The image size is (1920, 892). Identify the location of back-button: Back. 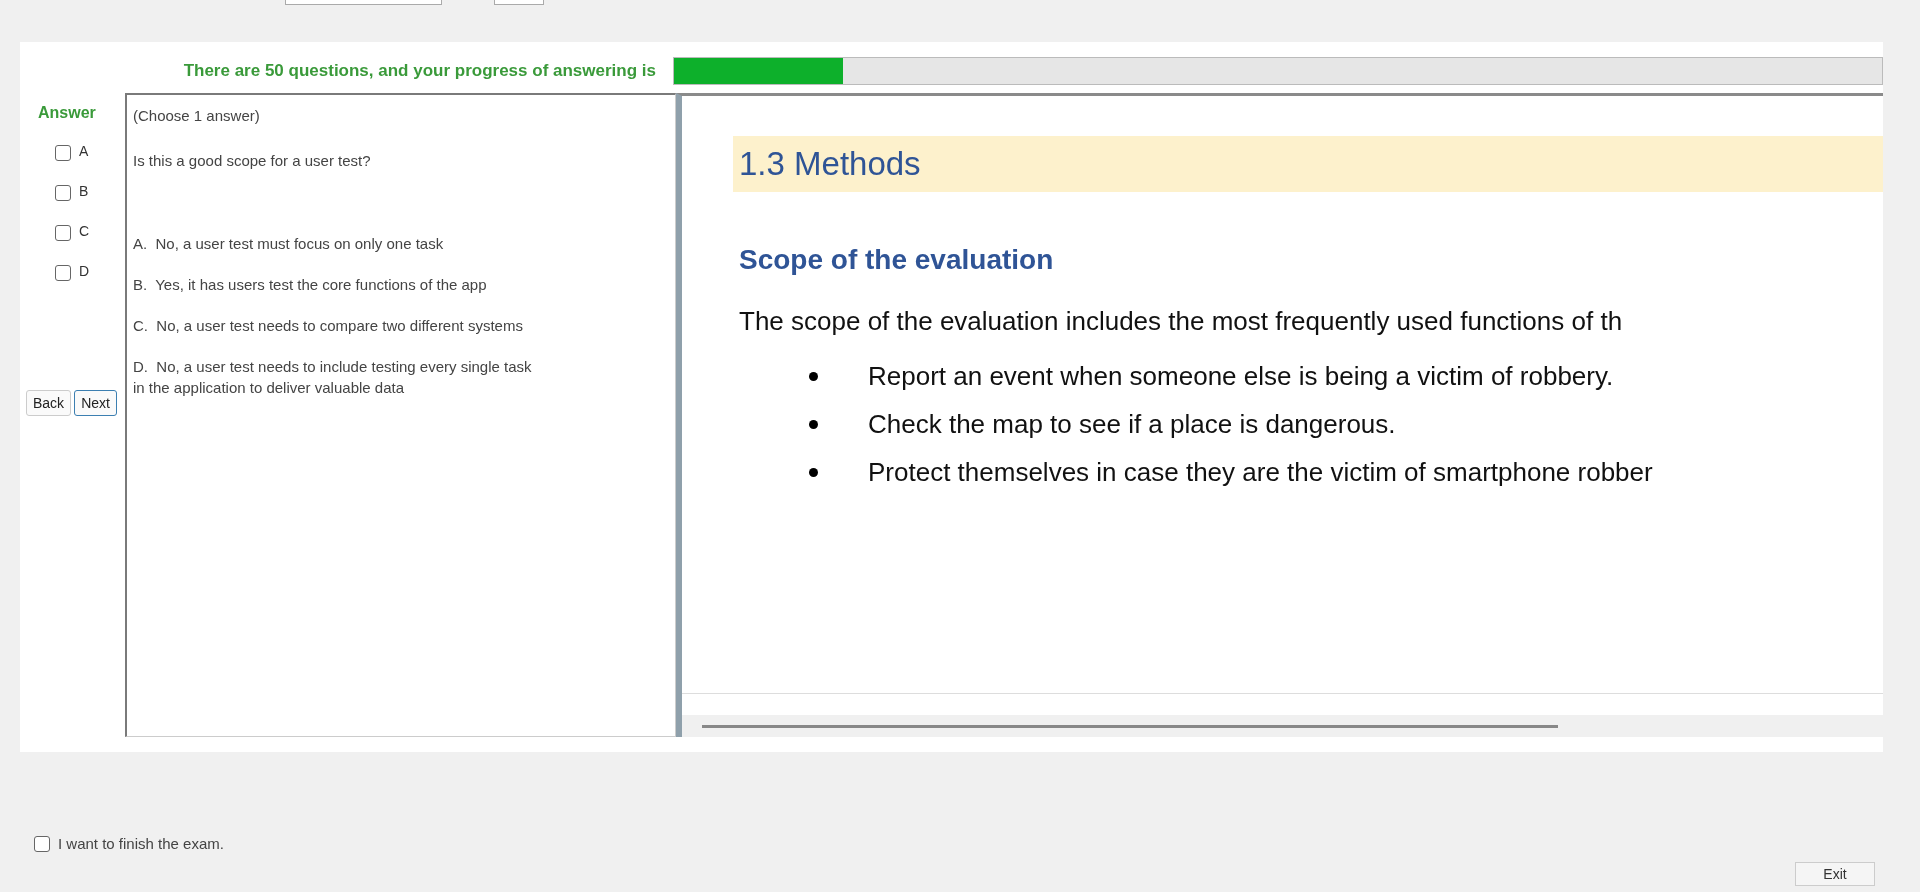
(49, 403).